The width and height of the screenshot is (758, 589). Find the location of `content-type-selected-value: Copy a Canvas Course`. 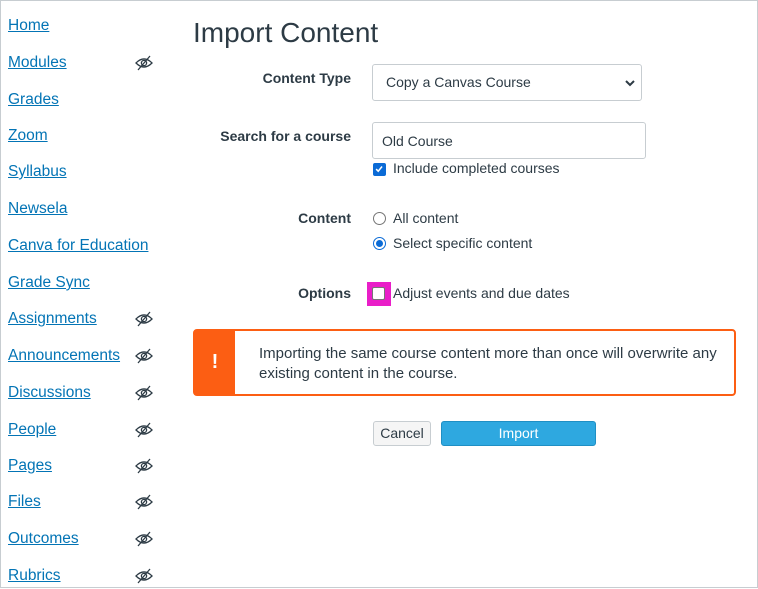

content-type-selected-value: Copy a Canvas Course is located at coordinates (458, 82).